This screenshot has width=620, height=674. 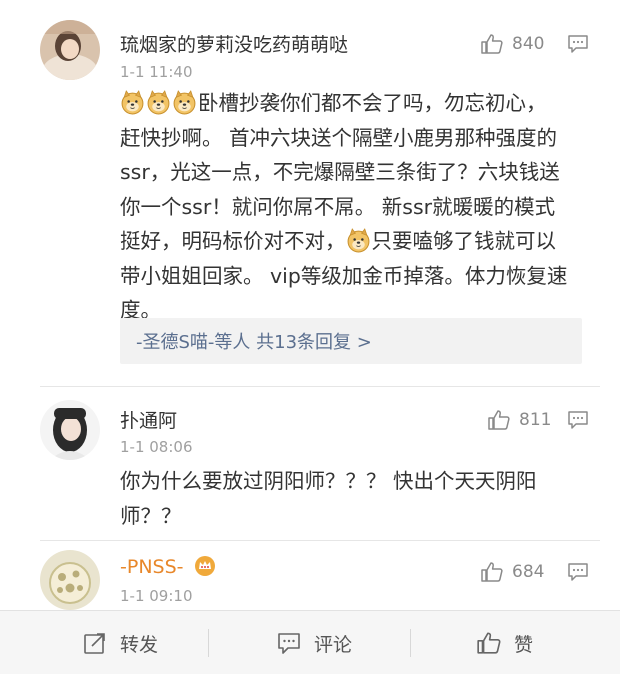 I want to click on like-label: 赞, so click(x=524, y=644).